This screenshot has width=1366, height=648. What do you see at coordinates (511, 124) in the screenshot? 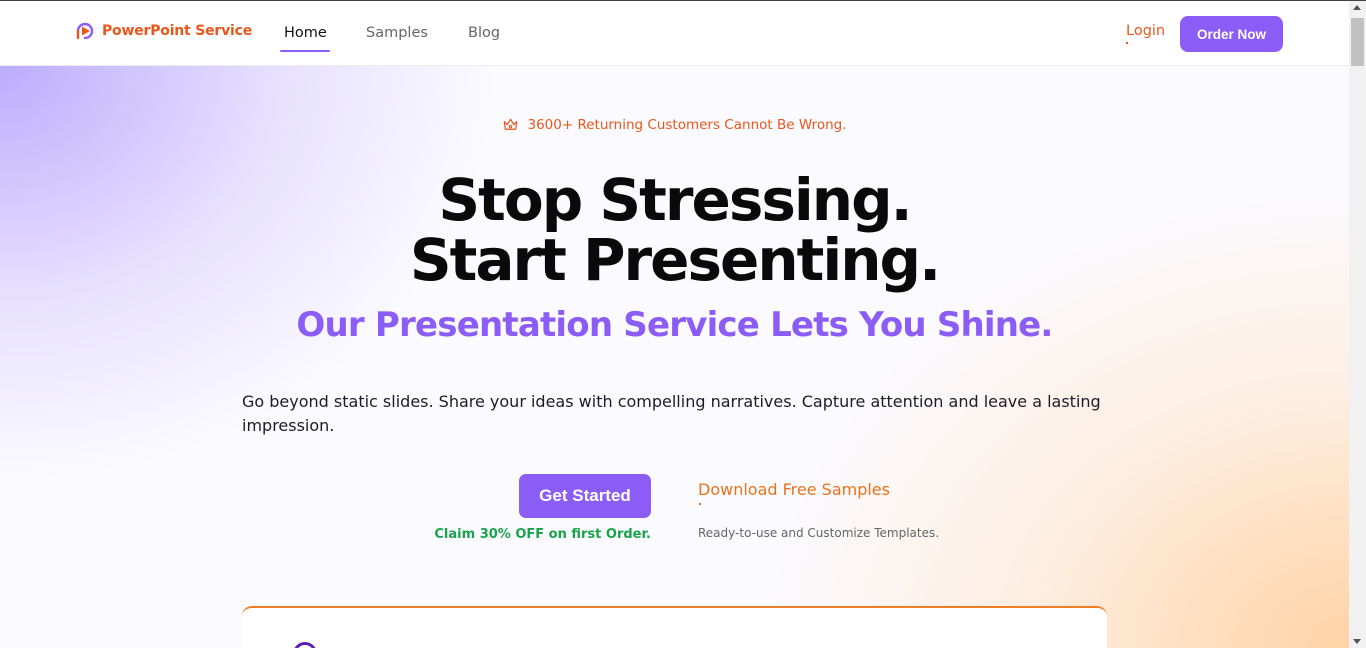
I see `crown-icon` at bounding box center [511, 124].